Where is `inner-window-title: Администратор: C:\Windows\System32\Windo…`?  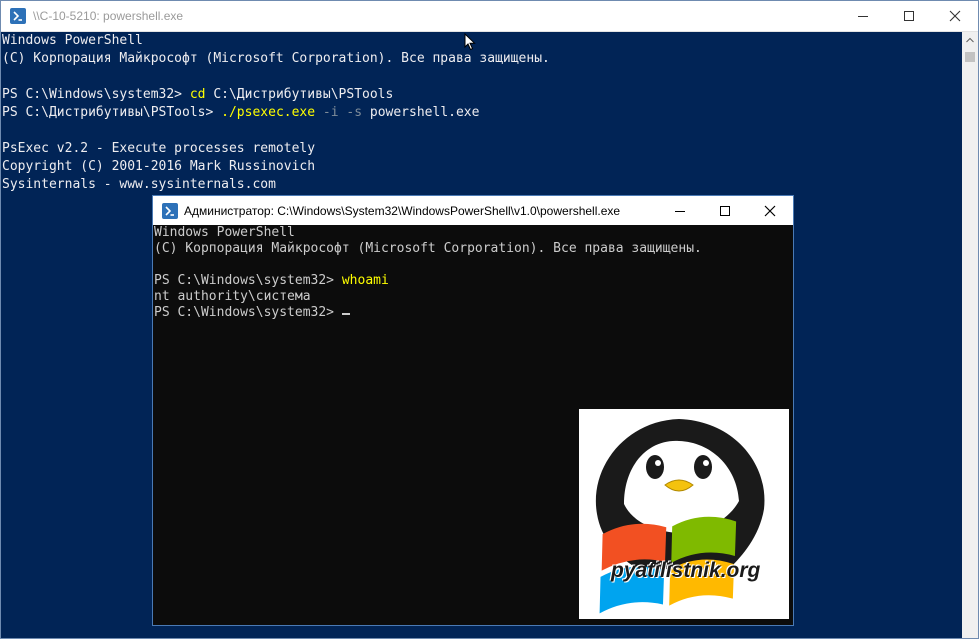
inner-window-title: Администратор: C:\Windows\System32\Windo… is located at coordinates (402, 211).